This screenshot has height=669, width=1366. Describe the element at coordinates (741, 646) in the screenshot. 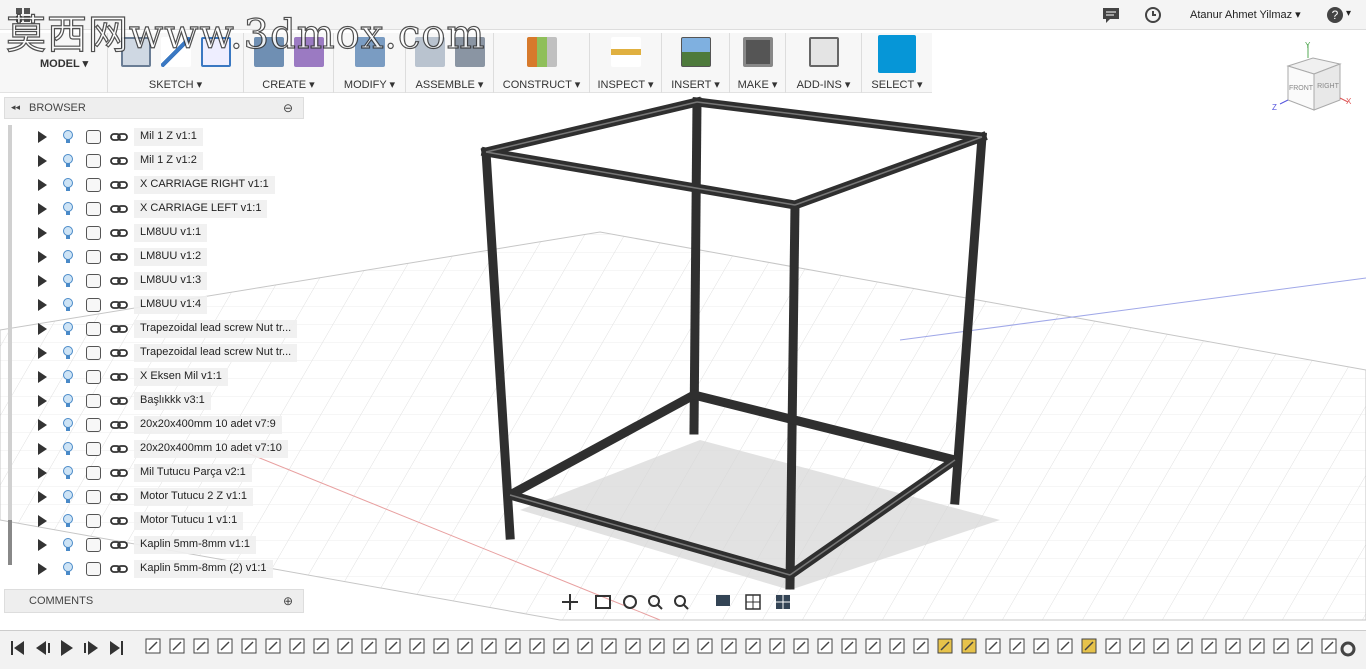

I see `timeline-features` at that location.